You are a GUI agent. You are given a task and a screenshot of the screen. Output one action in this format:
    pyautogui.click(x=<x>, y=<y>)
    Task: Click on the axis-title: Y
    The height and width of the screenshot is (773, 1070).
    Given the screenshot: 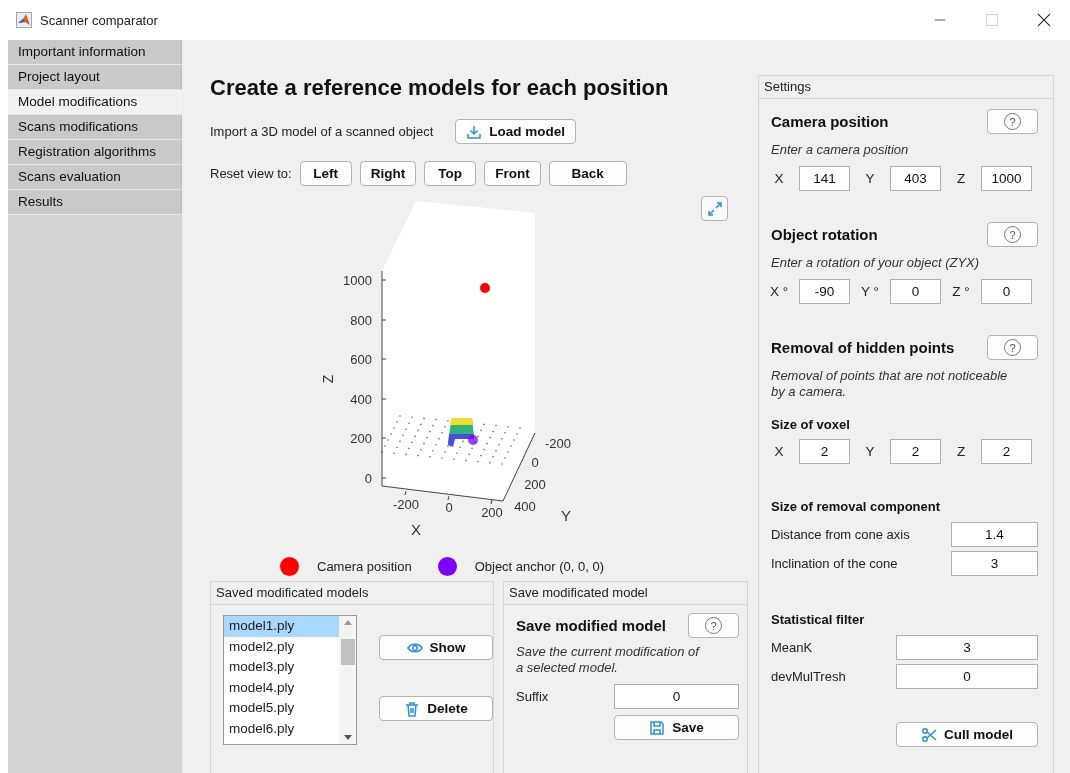 What is the action you would take?
    pyautogui.click(x=566, y=515)
    